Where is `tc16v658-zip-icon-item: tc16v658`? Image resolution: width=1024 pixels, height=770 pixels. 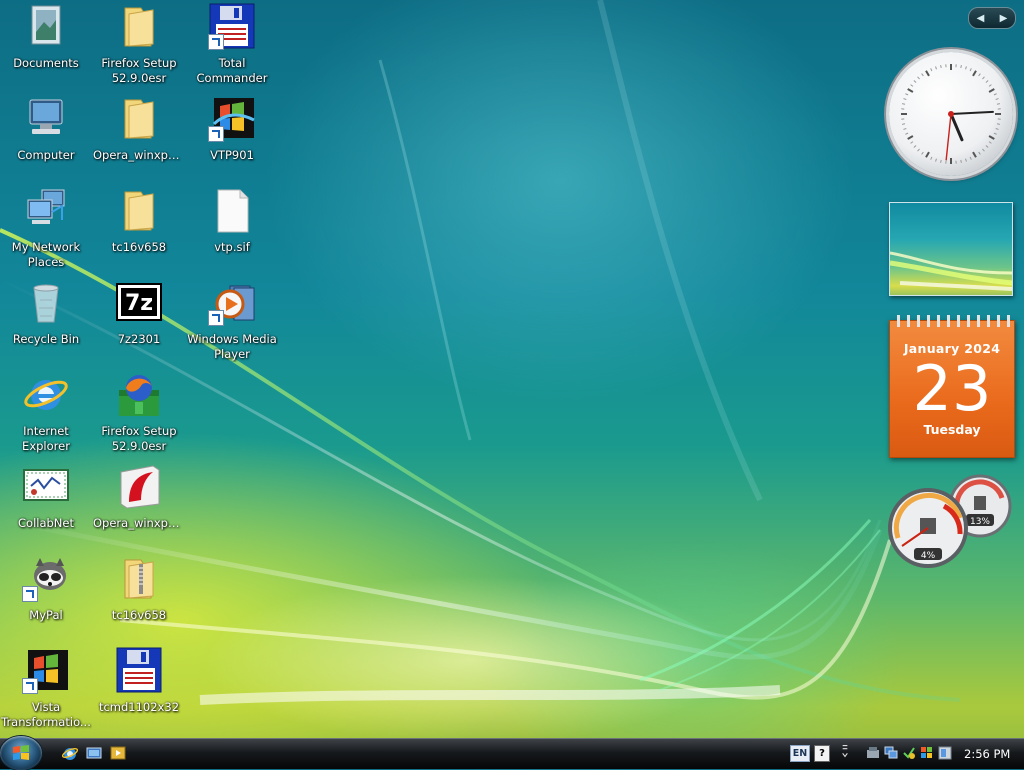 tc16v658-zip-icon-item: tc16v658 is located at coordinates (139, 588).